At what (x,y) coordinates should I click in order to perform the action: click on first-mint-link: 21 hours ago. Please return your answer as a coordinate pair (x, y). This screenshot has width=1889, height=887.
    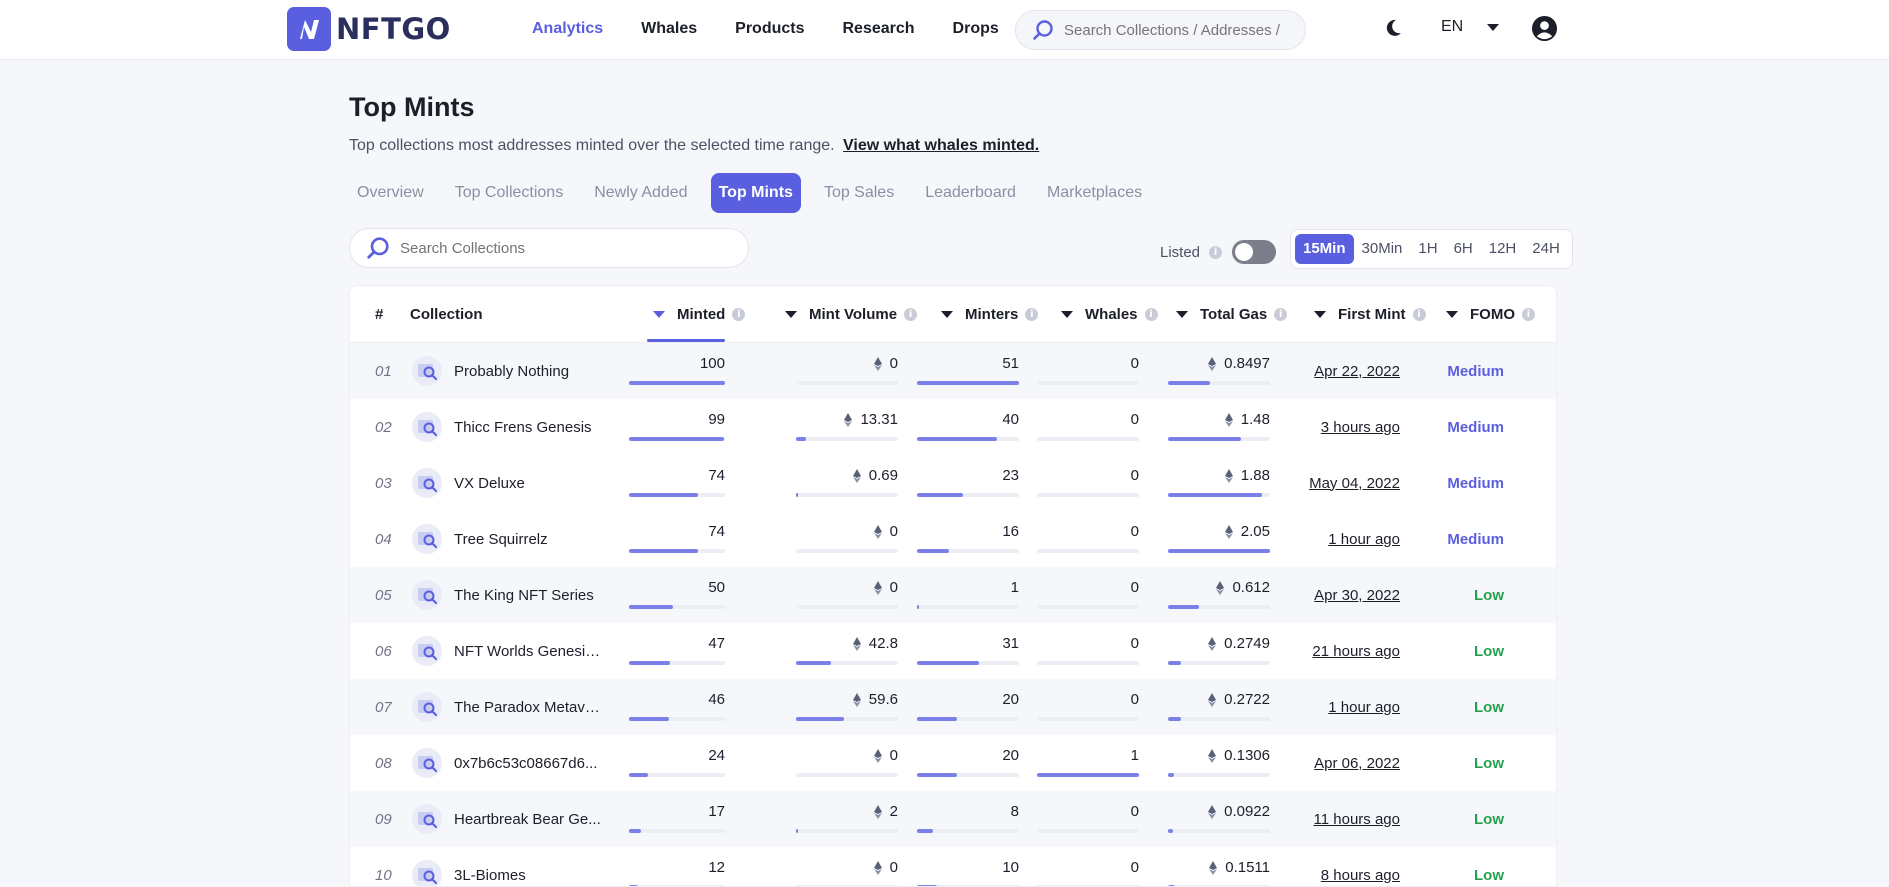
    Looking at the image, I should click on (1340, 651).